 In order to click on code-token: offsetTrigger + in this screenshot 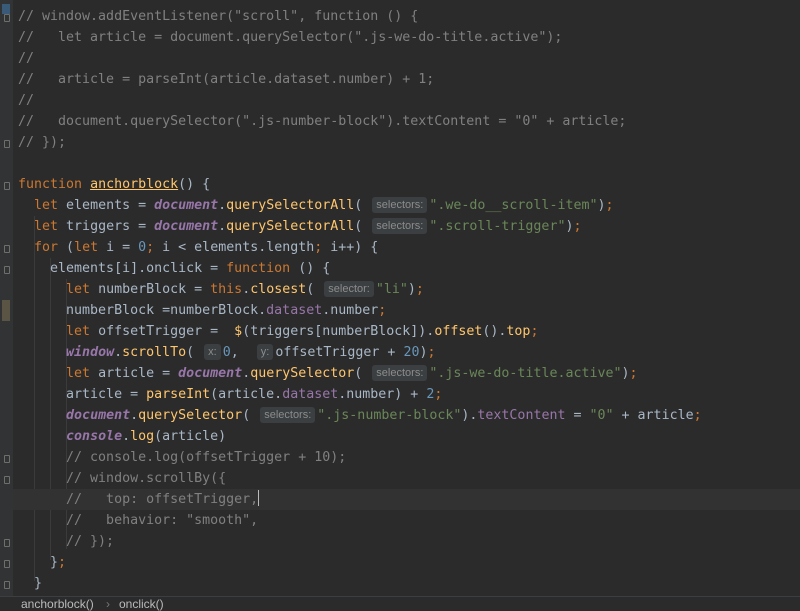, I will do `click(339, 352)`.